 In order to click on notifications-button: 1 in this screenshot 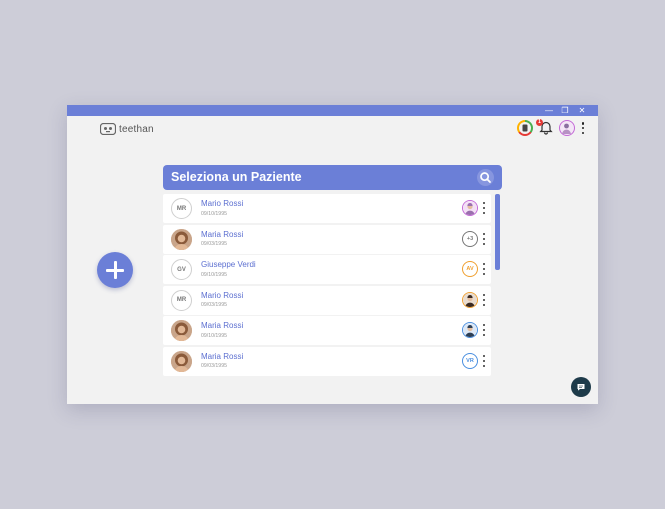, I will do `click(545, 127)`.